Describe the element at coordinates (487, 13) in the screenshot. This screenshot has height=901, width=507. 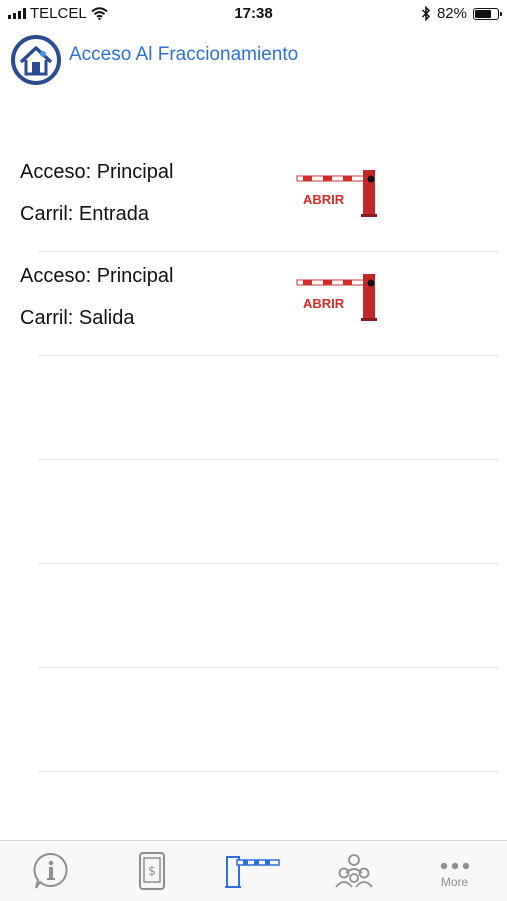
I see `battery-icon` at that location.